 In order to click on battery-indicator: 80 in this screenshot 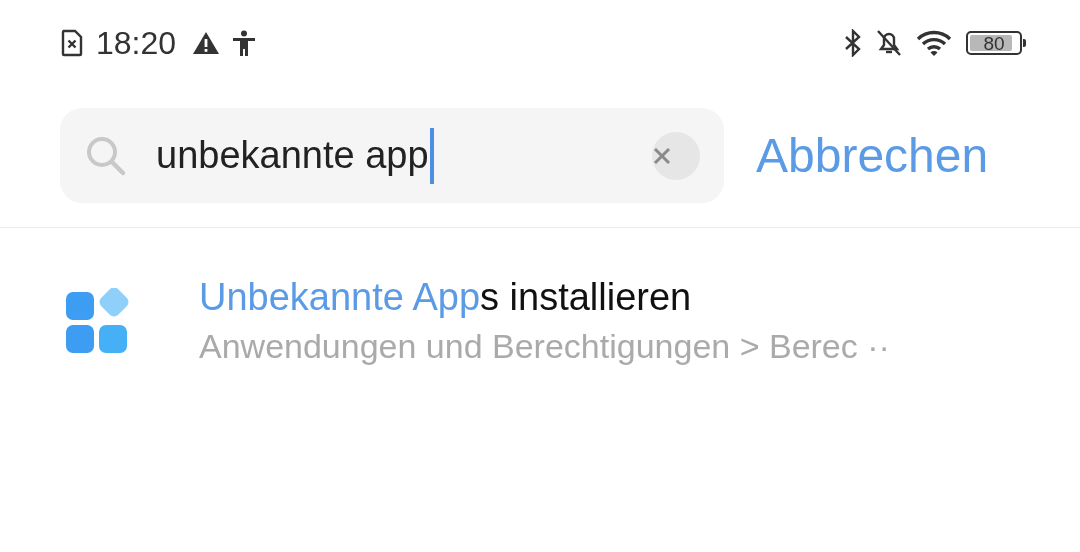, I will do `click(996, 43)`.